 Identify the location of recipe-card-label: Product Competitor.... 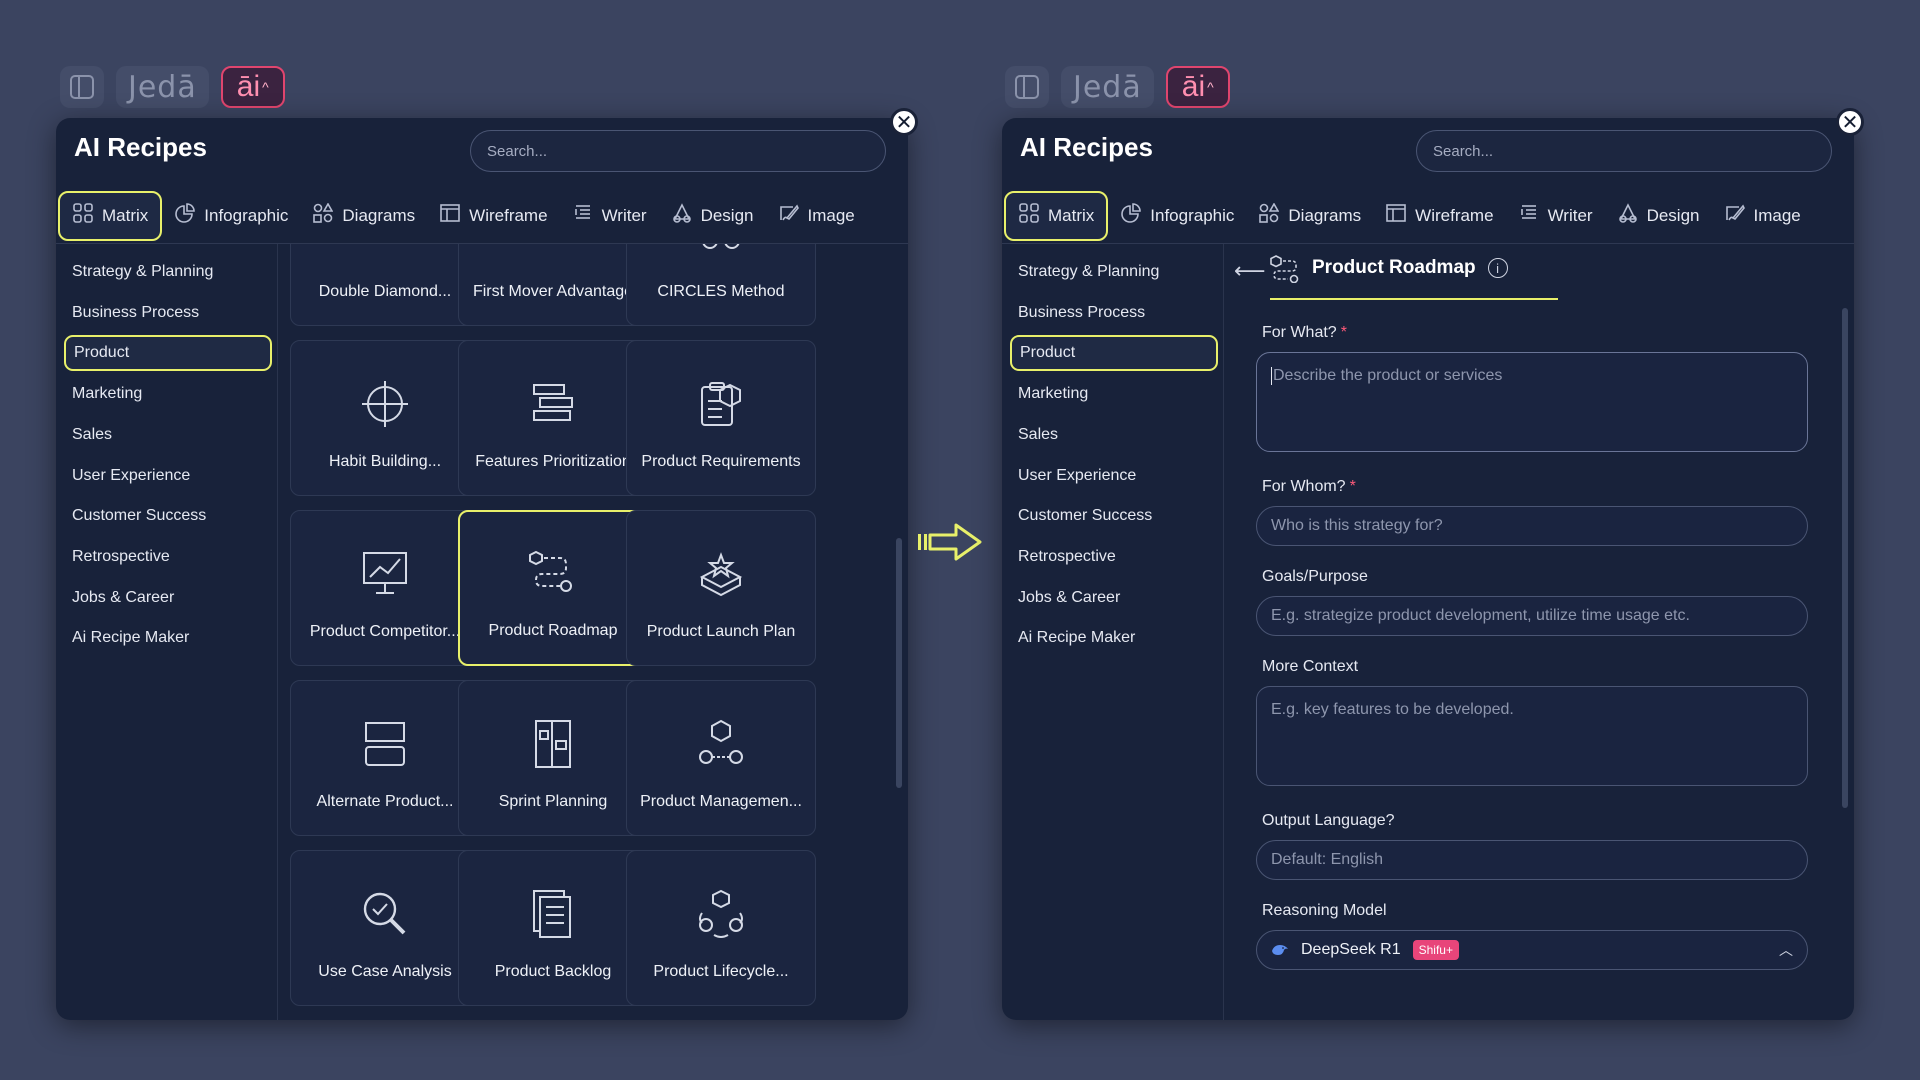
(385, 631).